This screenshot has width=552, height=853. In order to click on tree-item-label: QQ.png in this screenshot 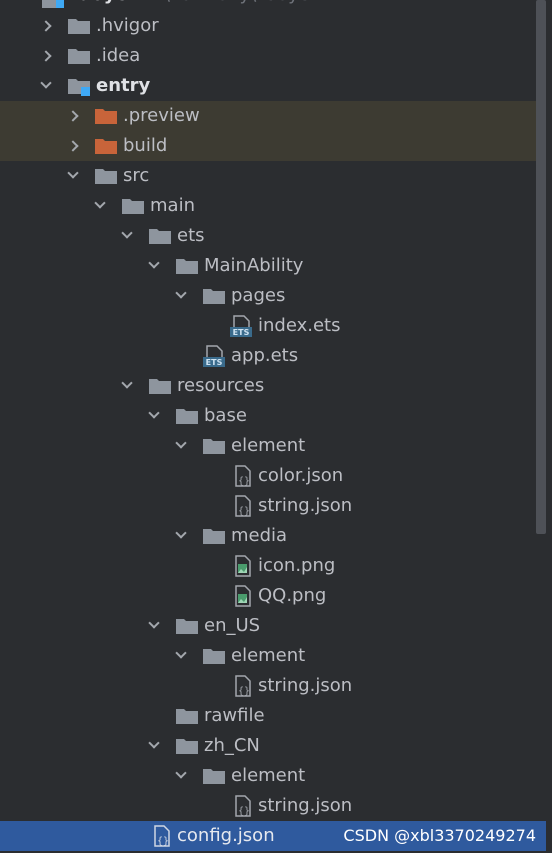, I will do `click(292, 595)`.